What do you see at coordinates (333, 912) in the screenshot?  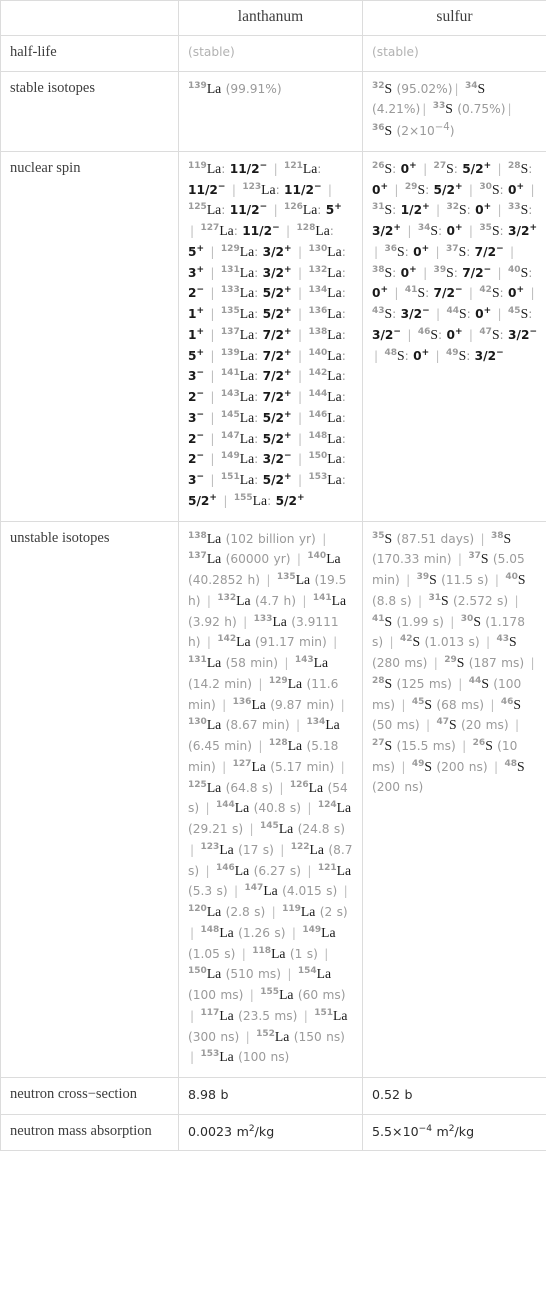 I see `half-life-value: (2 s)` at bounding box center [333, 912].